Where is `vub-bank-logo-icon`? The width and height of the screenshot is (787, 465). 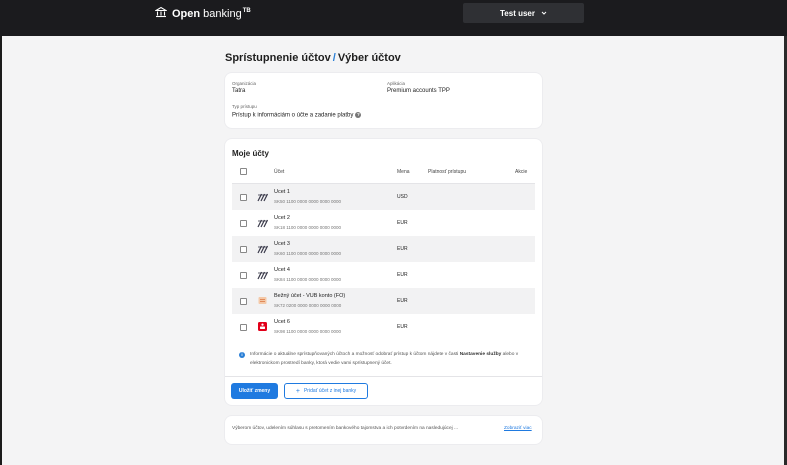
vub-bank-logo-icon is located at coordinates (262, 300).